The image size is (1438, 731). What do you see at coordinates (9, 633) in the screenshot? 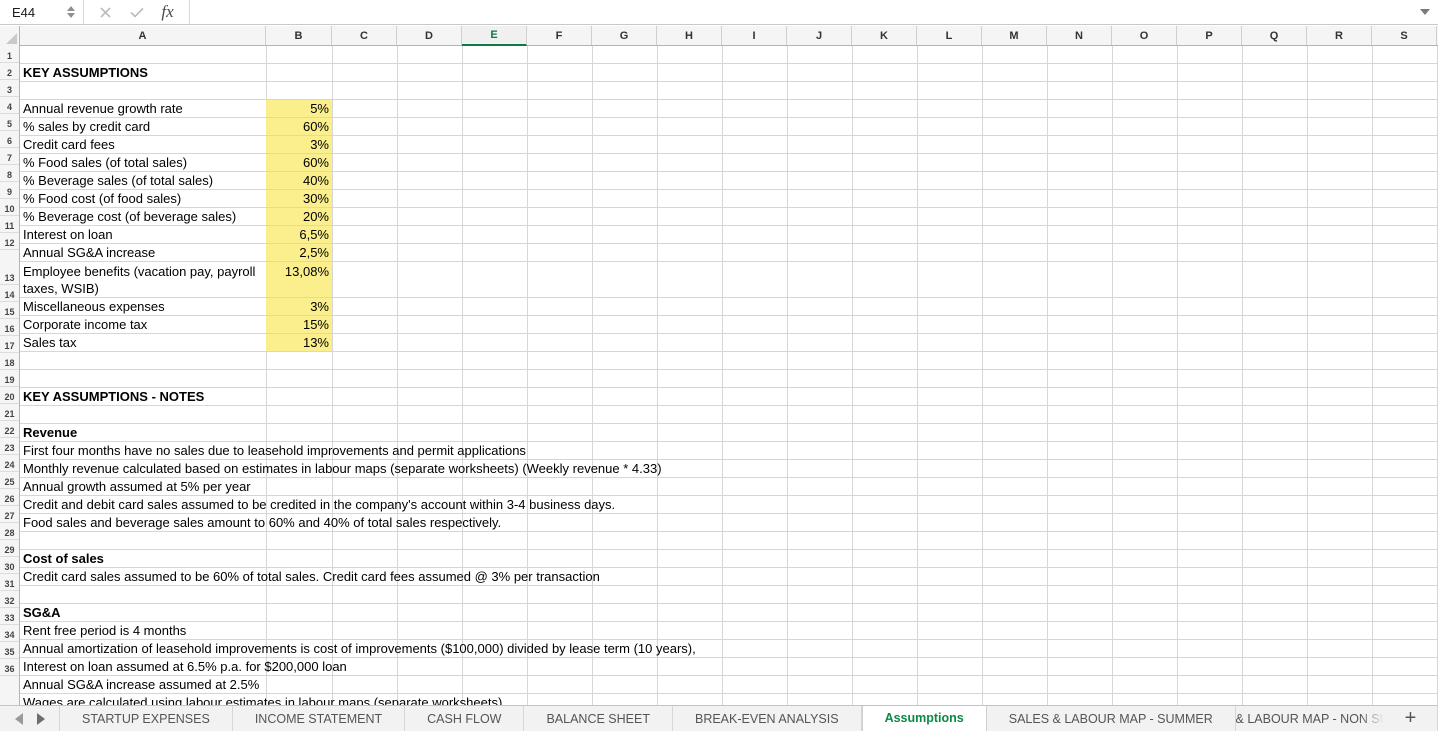
I see `row-header-34: 34` at bounding box center [9, 633].